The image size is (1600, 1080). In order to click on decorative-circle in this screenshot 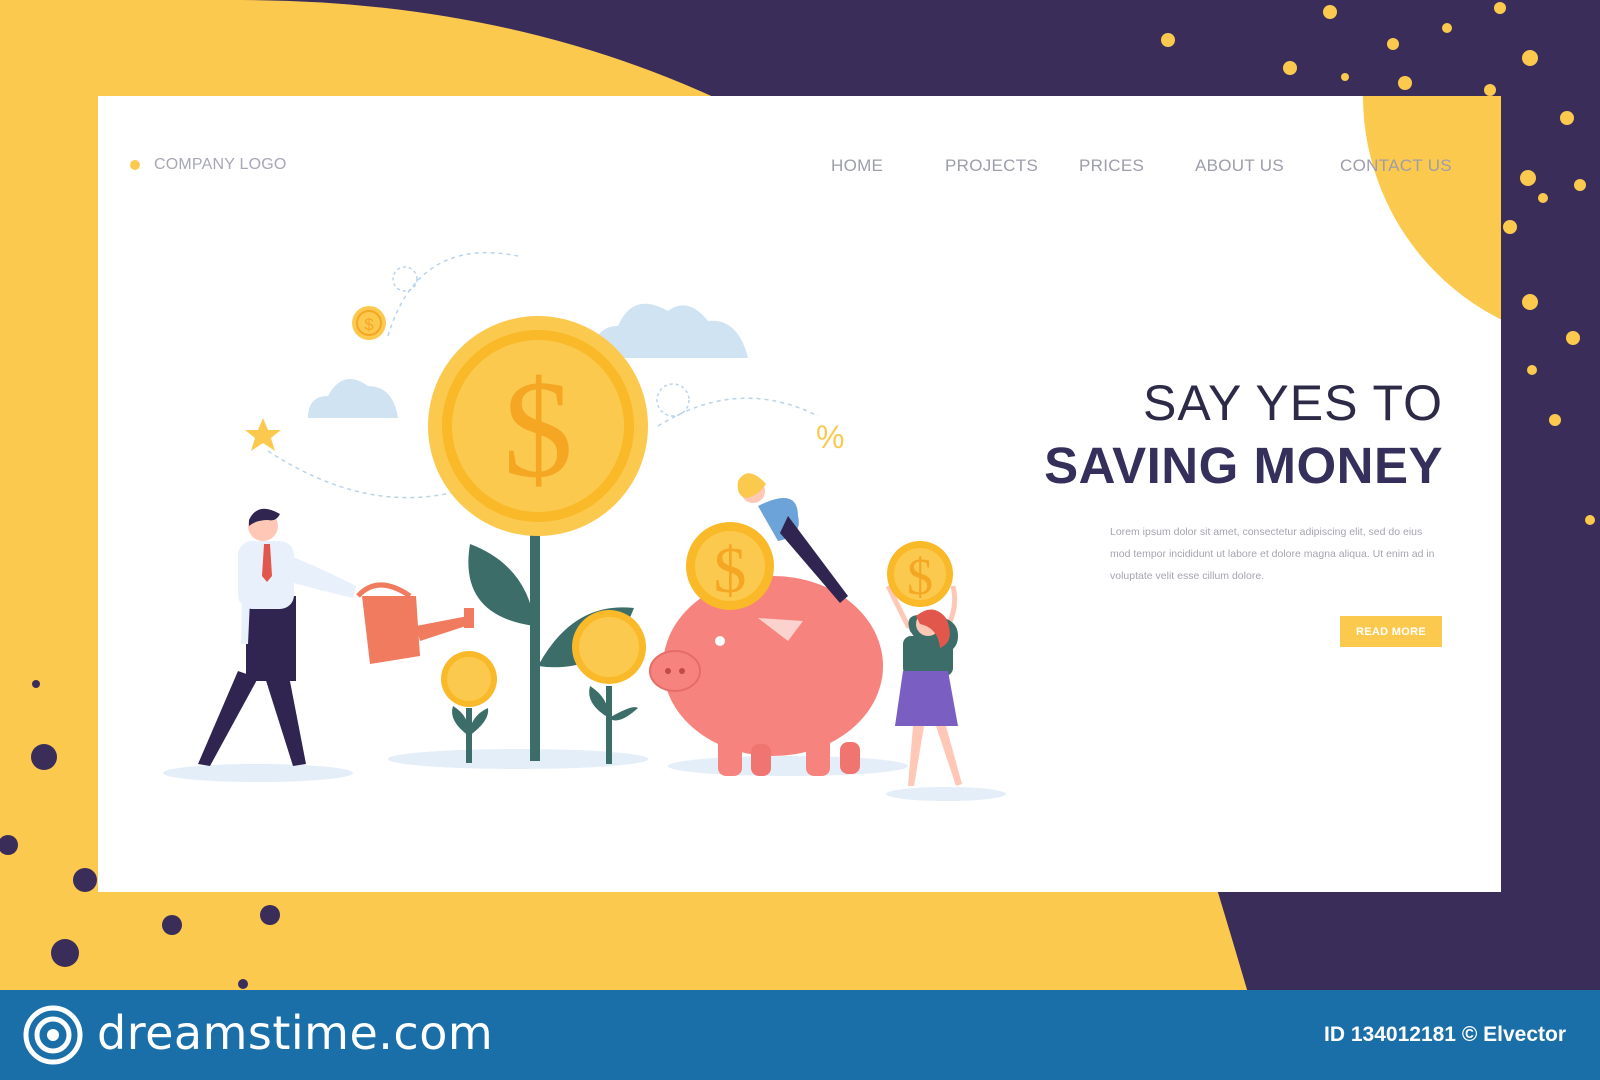, I will do `click(1432, 221)`.